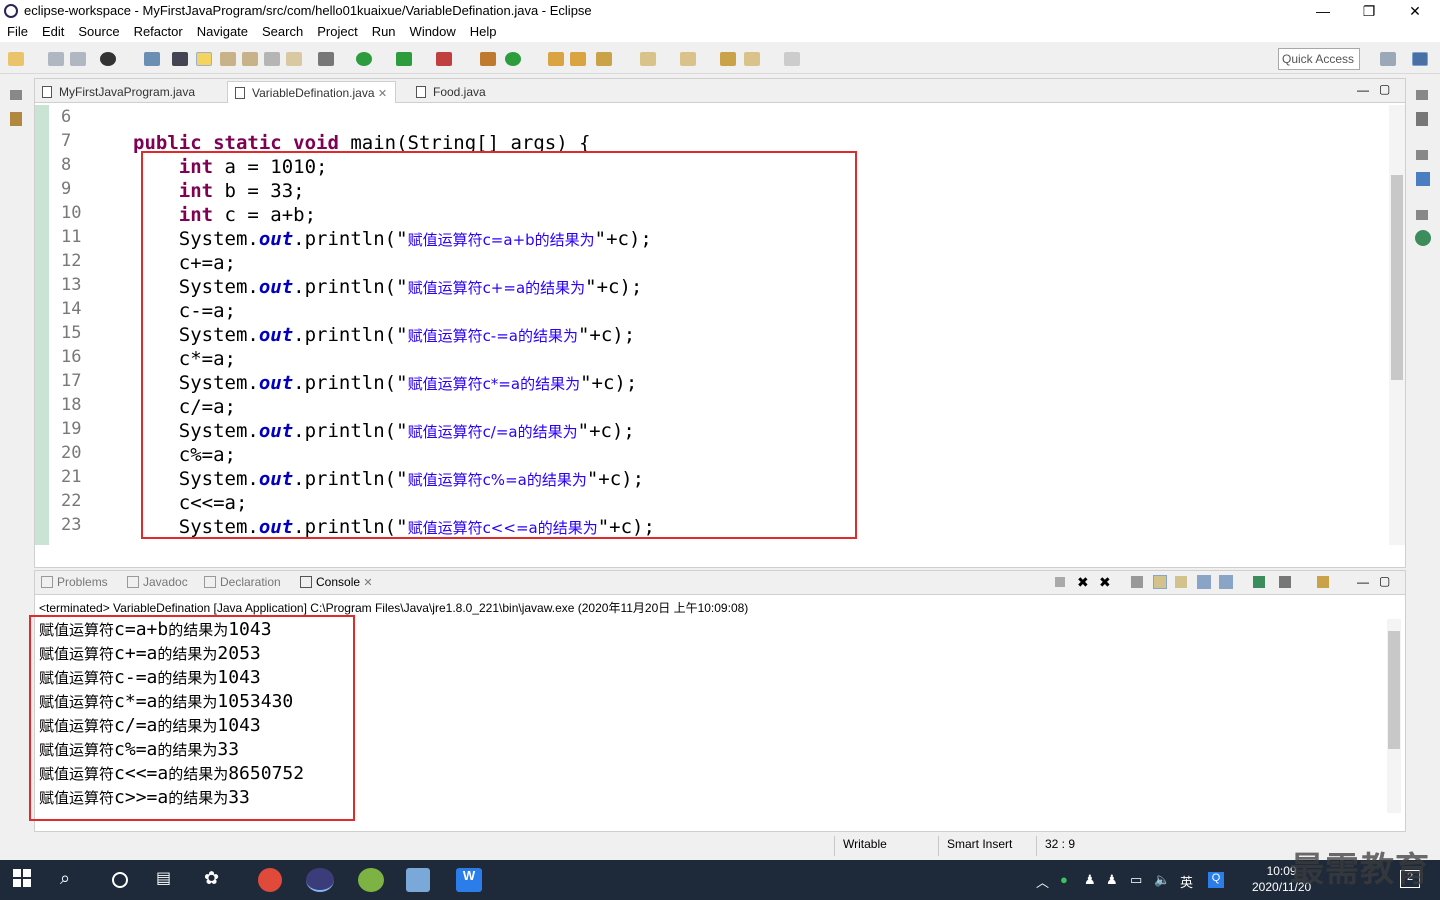 The height and width of the screenshot is (900, 1440). What do you see at coordinates (1064, 879) in the screenshot?
I see `wechat-icon: ●` at bounding box center [1064, 879].